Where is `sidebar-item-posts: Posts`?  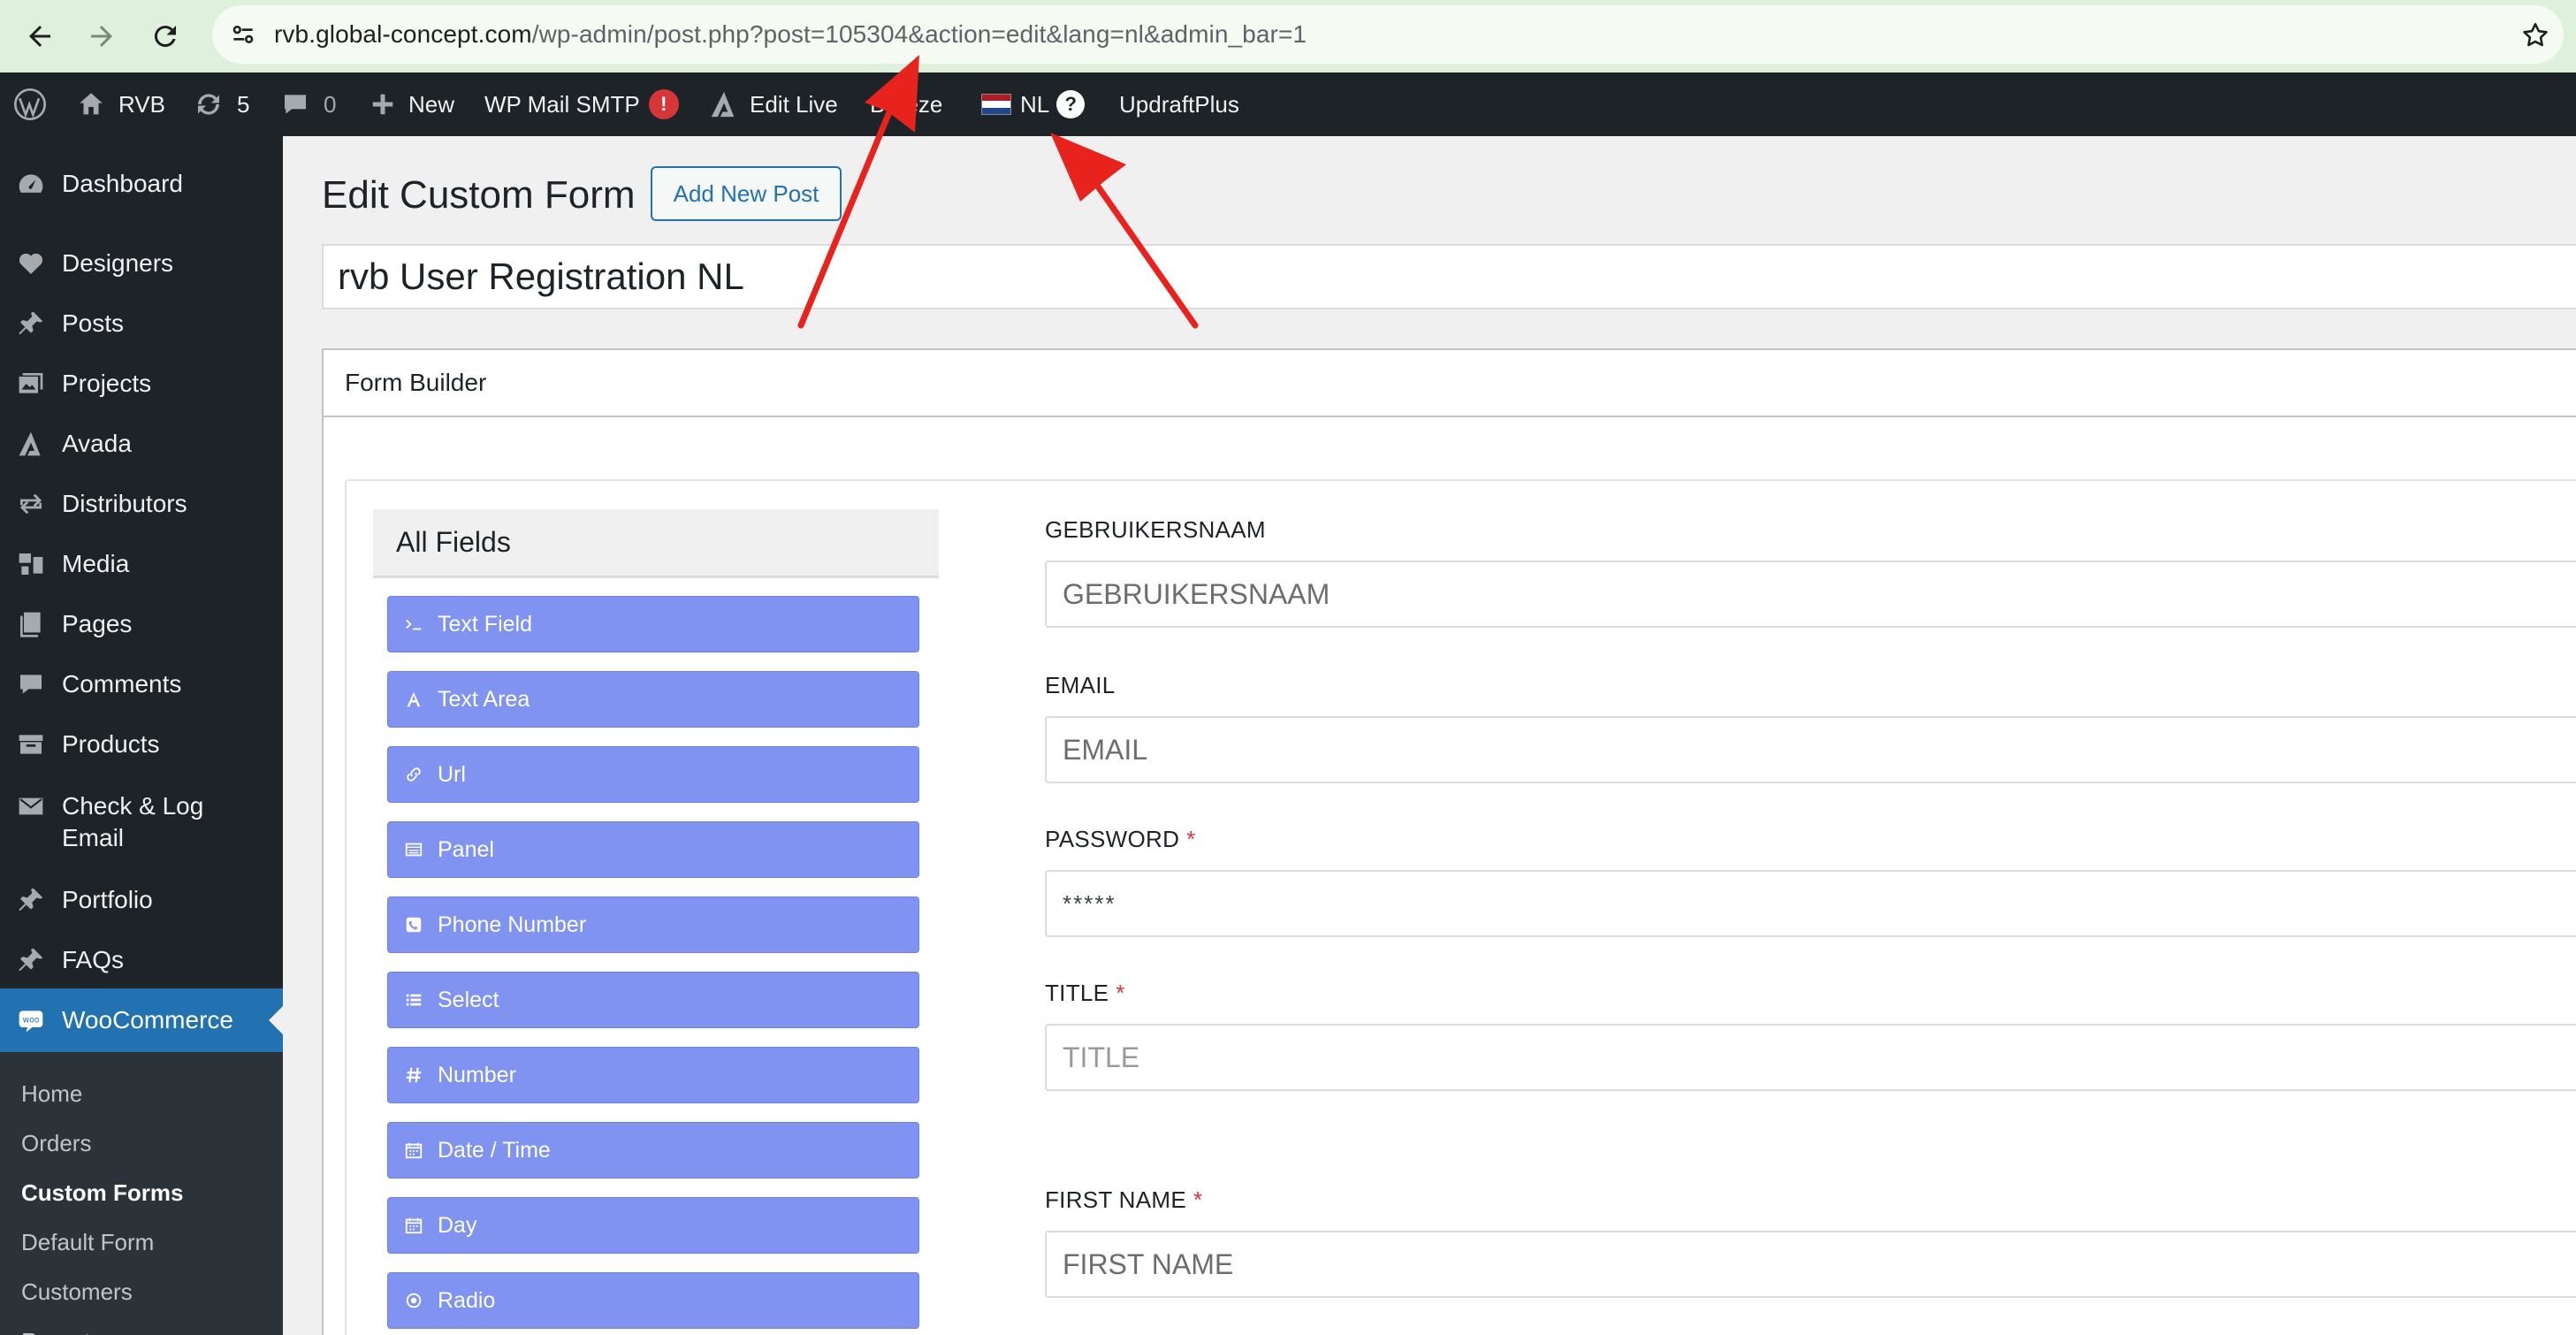 sidebar-item-posts: Posts is located at coordinates (141, 323).